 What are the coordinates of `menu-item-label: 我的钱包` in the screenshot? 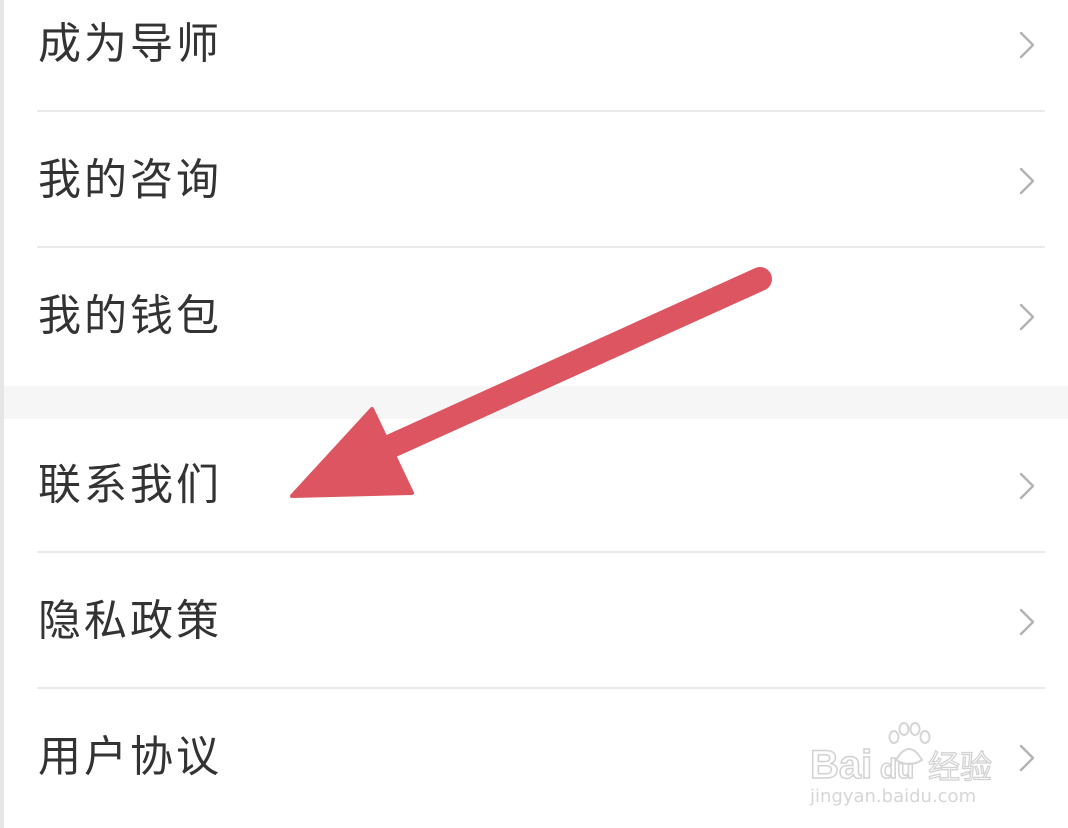 It's located at (130, 316).